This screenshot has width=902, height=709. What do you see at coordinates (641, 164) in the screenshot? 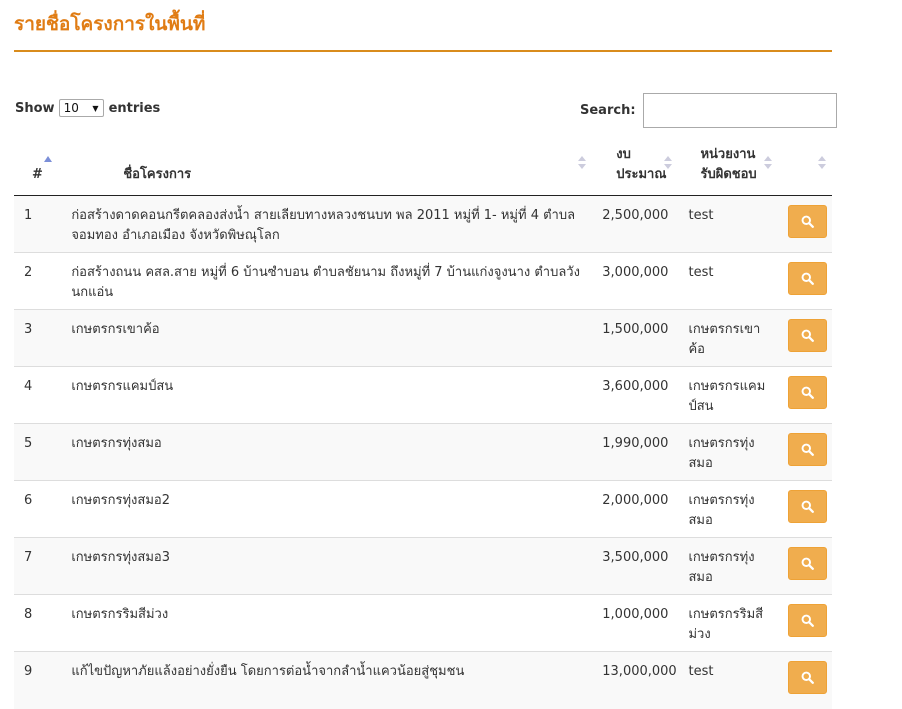
I see `column-header-label: งบประมาณ` at bounding box center [641, 164].